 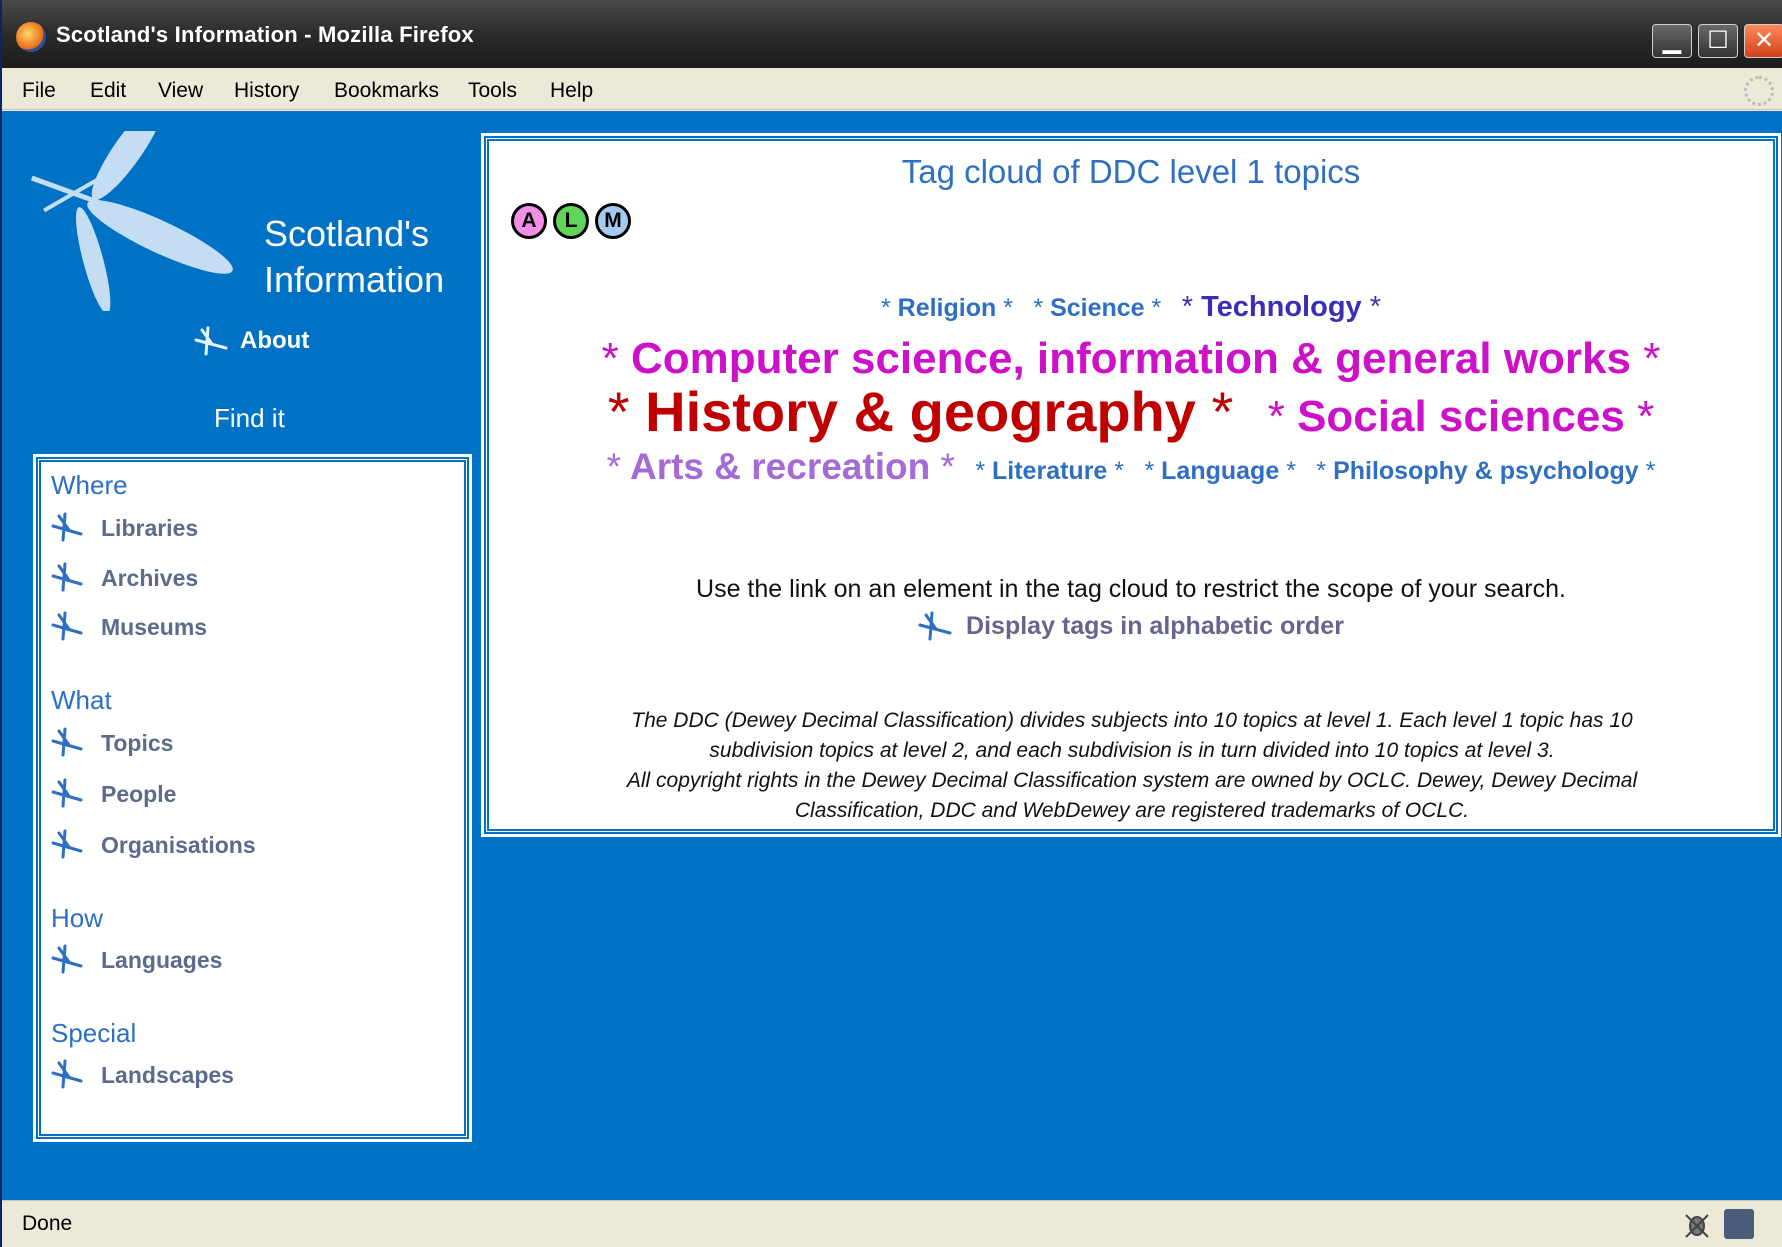 What do you see at coordinates (108, 91) in the screenshot?
I see `menu-edit: Edit` at bounding box center [108, 91].